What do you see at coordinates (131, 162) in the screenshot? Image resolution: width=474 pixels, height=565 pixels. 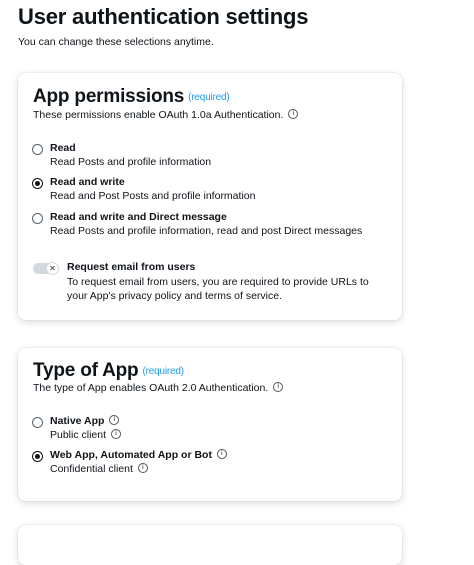 I see `permission-option-read-description: Read Posts and profile information` at bounding box center [131, 162].